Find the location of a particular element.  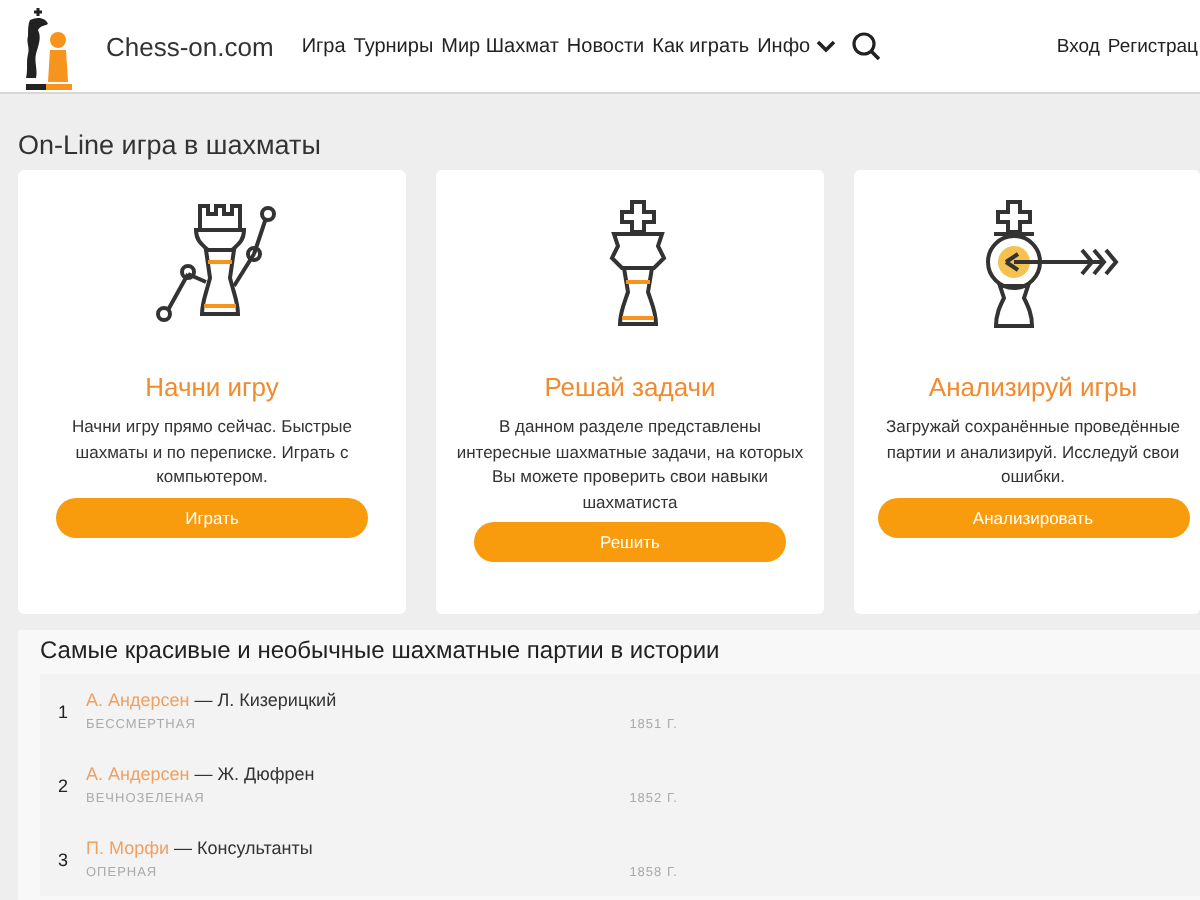

nav-link: Турниры is located at coordinates (393, 46).